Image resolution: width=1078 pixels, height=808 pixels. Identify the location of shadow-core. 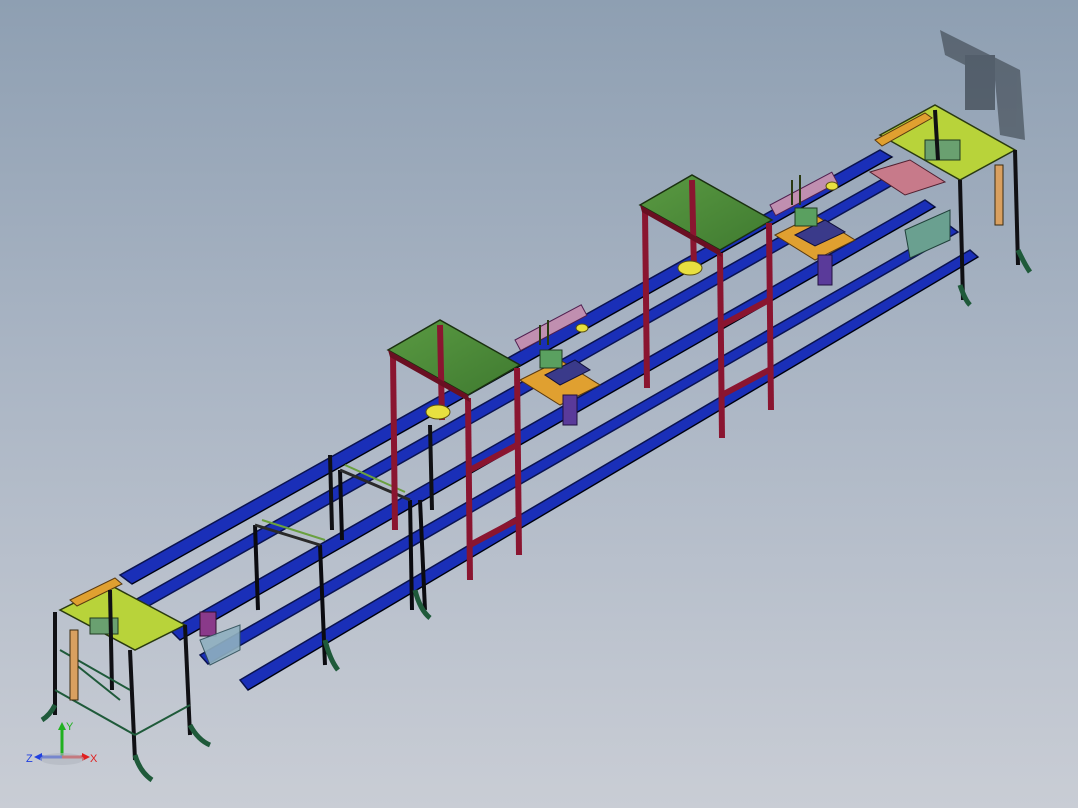
(980, 82).